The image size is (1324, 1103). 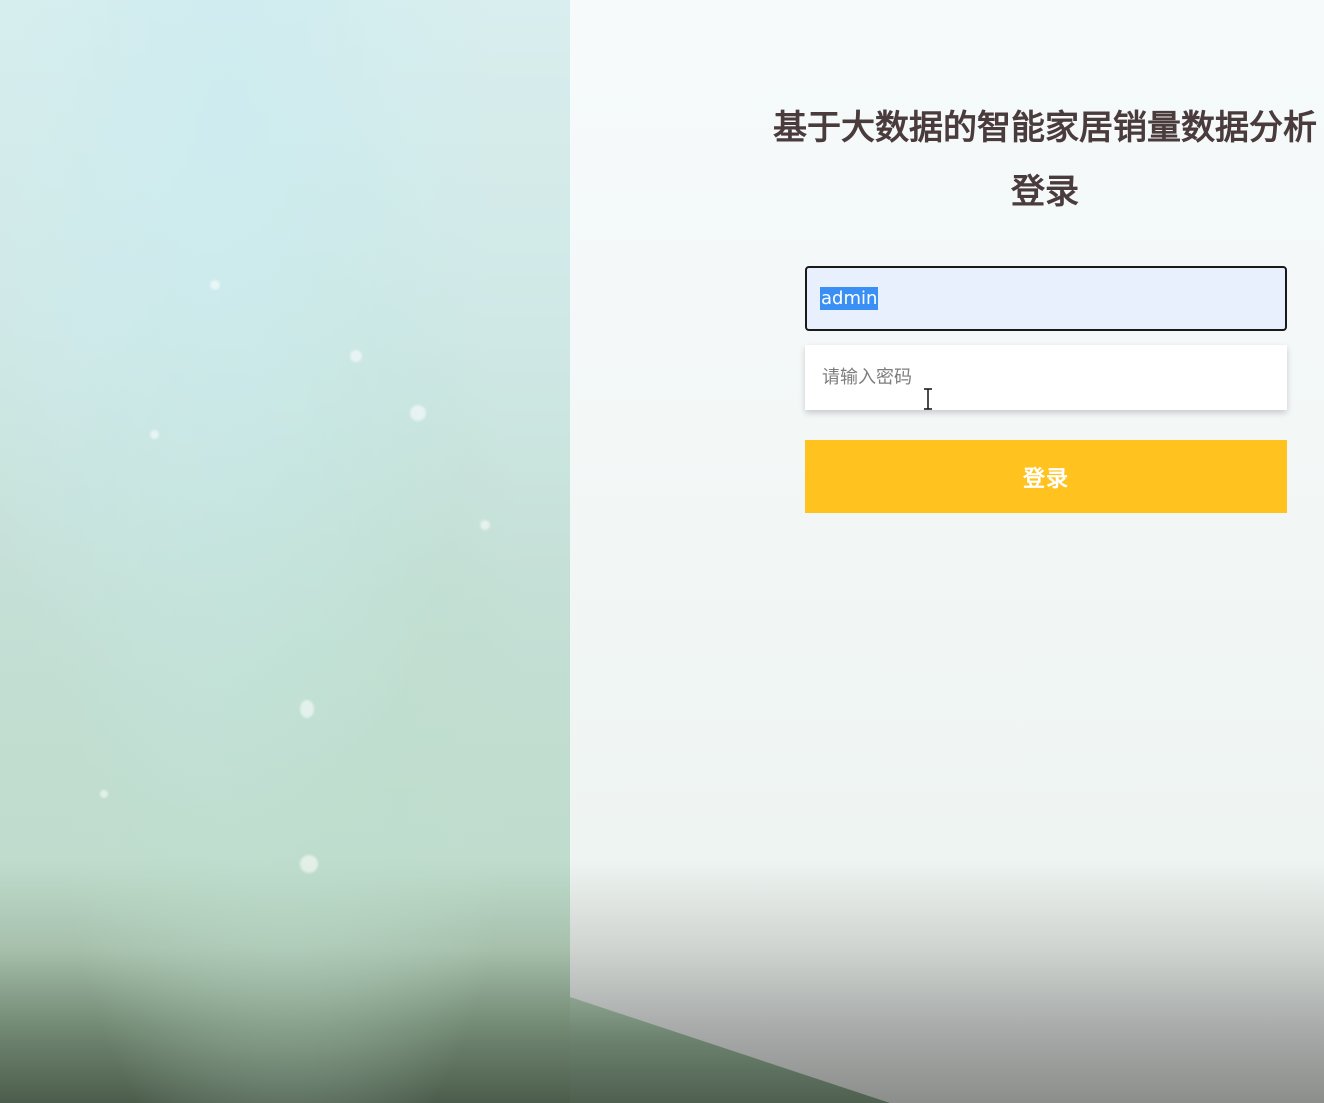 What do you see at coordinates (849, 298) in the screenshot?
I see `username-value: admin` at bounding box center [849, 298].